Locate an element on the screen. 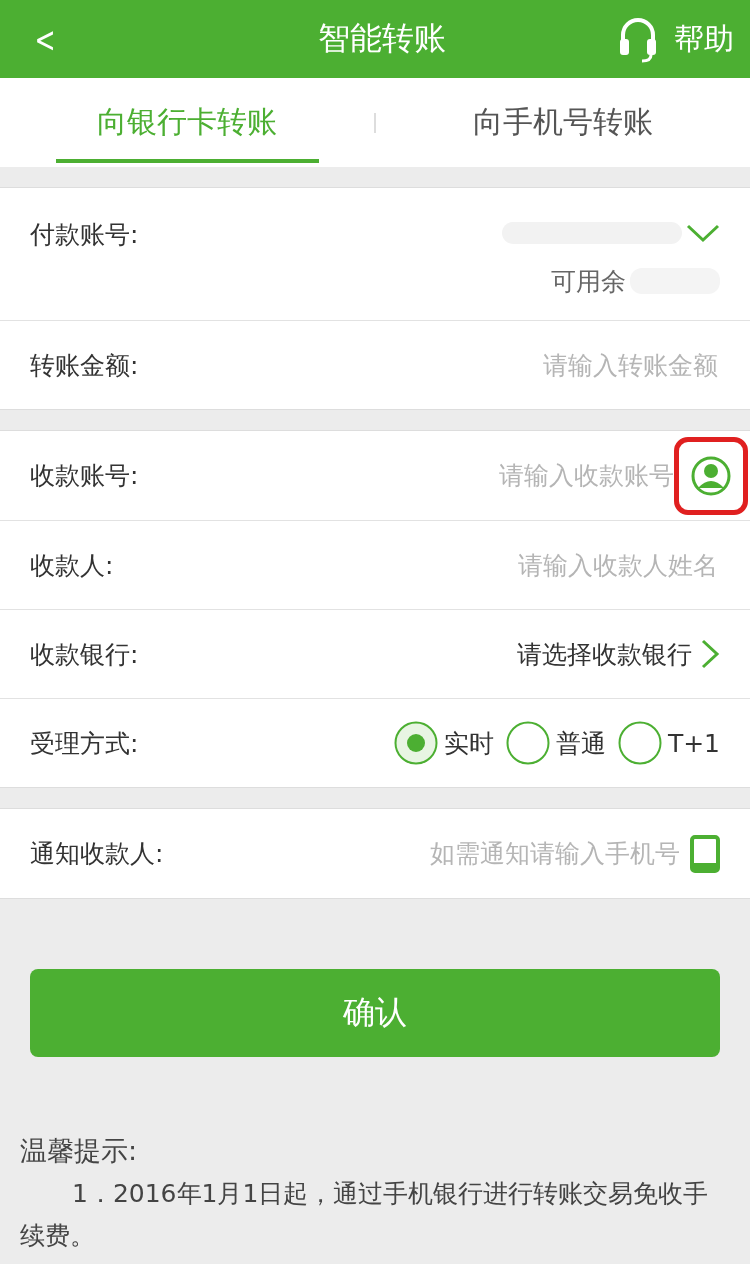  input-field: 请输入收款账号 is located at coordinates (509, 475).